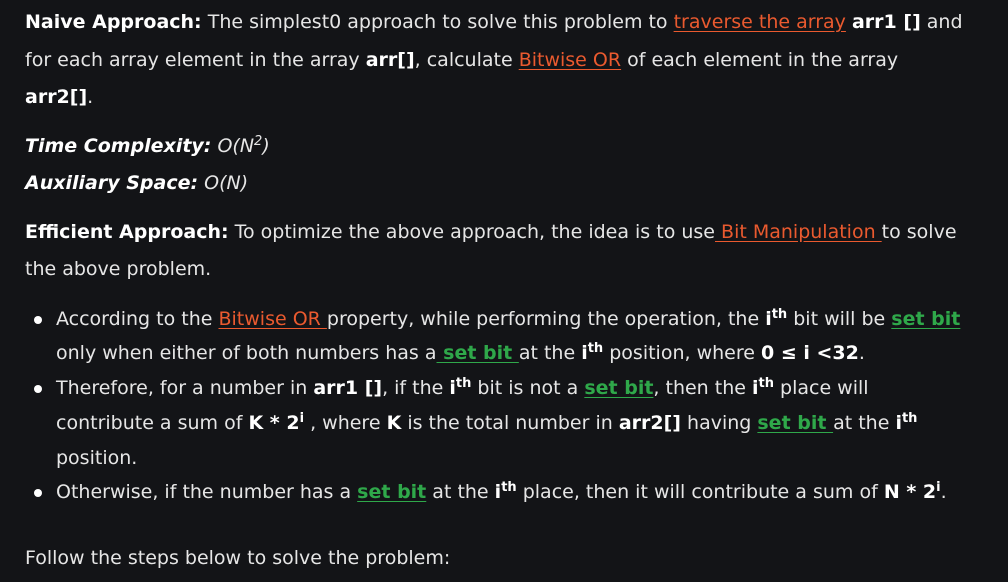  Describe the element at coordinates (118, 145) in the screenshot. I see `time-complexity-label: Time Complexity:` at that location.